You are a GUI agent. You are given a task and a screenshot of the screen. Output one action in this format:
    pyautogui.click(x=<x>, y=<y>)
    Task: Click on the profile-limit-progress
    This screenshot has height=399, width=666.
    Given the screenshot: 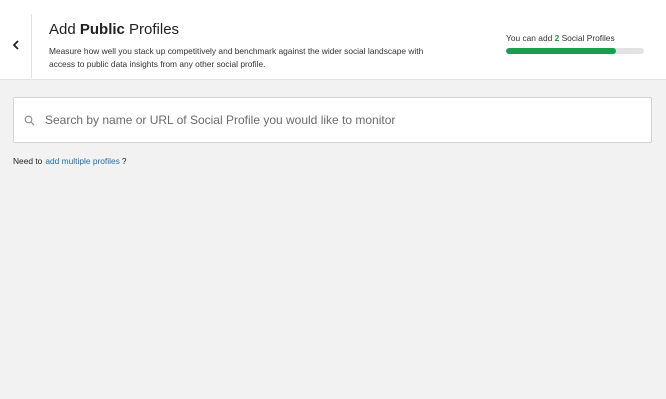 What is the action you would take?
    pyautogui.click(x=575, y=51)
    